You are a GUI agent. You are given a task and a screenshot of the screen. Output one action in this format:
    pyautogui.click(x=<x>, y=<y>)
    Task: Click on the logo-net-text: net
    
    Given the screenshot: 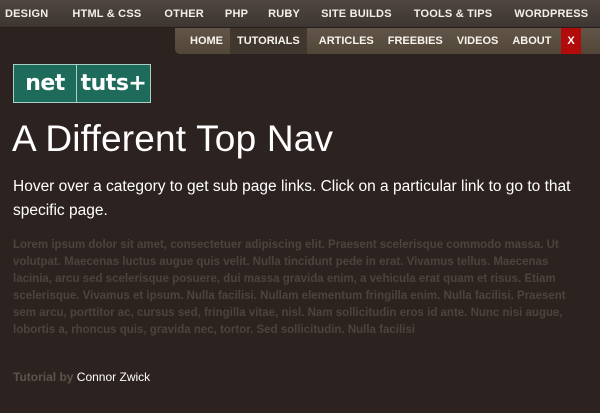 What is the action you would take?
    pyautogui.click(x=45, y=83)
    